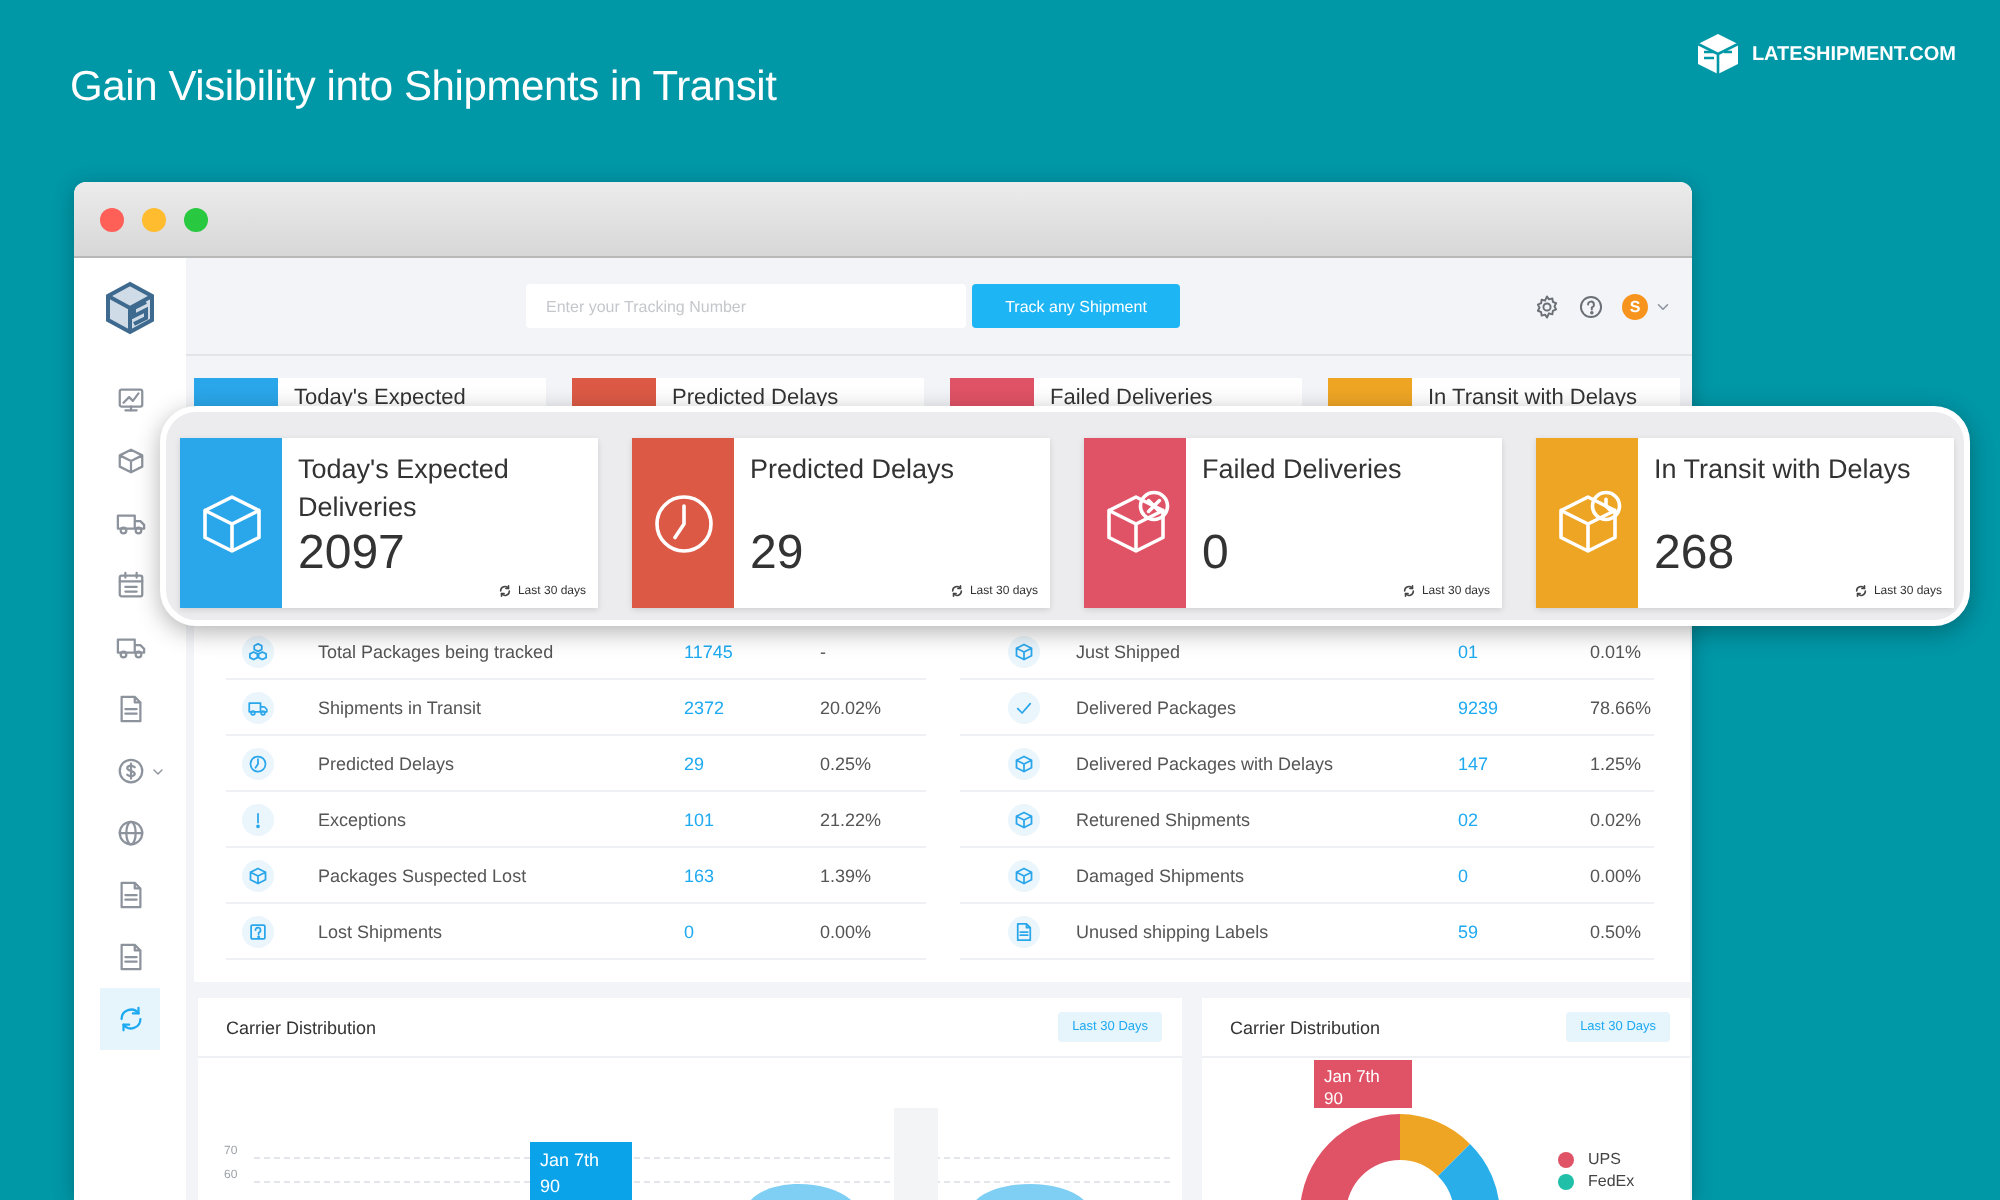 The width and height of the screenshot is (2000, 1200). What do you see at coordinates (401, 707) in the screenshot?
I see `stat-label: Shipments in Transit` at bounding box center [401, 707].